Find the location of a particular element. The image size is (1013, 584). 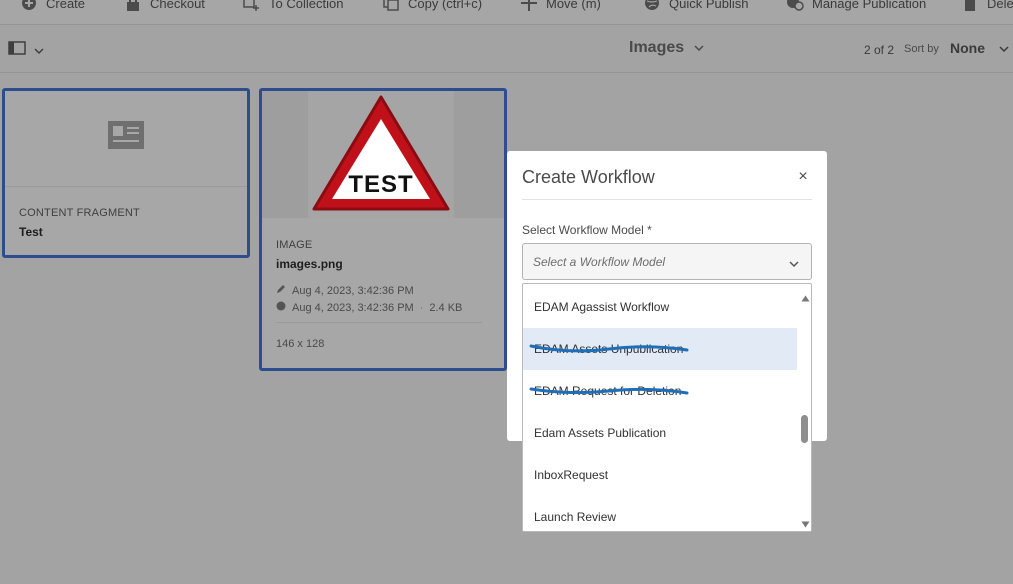

globe-clock-icon is located at coordinates (795, 6).